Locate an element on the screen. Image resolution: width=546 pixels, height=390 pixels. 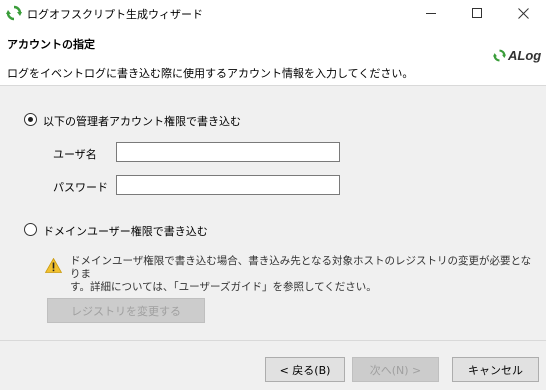
title-bar: ログオフスクリプト生成ウィザード is located at coordinates (273, 13).